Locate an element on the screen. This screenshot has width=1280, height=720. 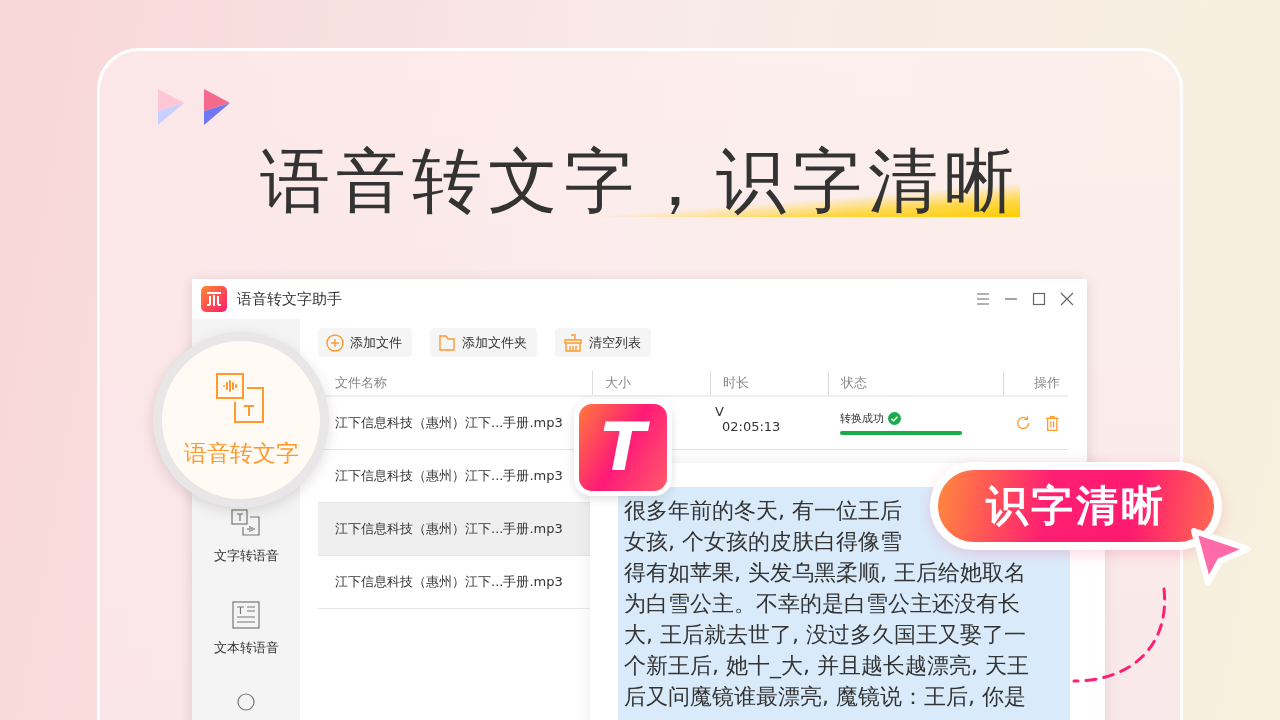
cursor-icon is located at coordinates (1221, 556).